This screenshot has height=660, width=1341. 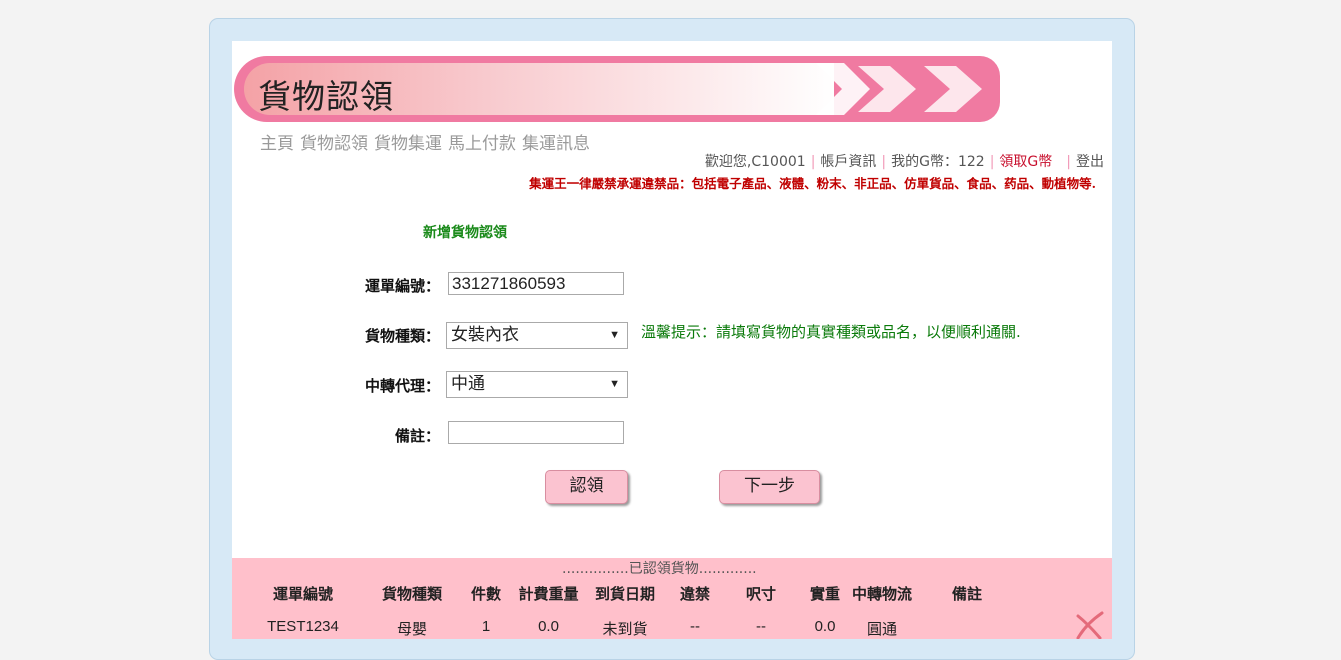 I want to click on logout-link: 登出, so click(x=1090, y=162).